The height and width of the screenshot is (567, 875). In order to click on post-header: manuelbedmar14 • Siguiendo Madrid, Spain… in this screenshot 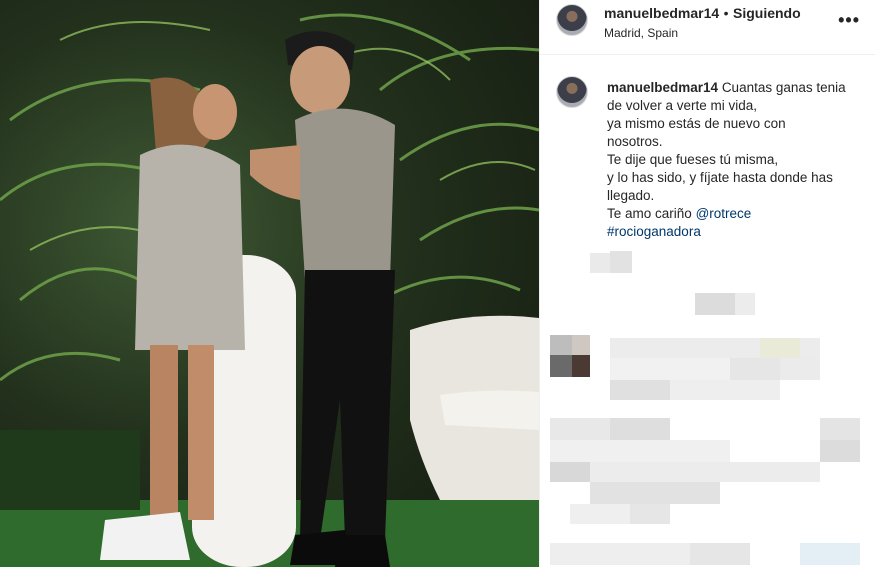, I will do `click(707, 27)`.